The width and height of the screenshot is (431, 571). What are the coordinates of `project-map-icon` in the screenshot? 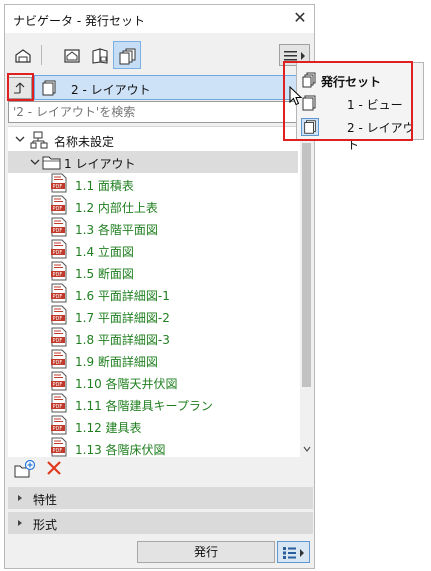 It's located at (23, 56).